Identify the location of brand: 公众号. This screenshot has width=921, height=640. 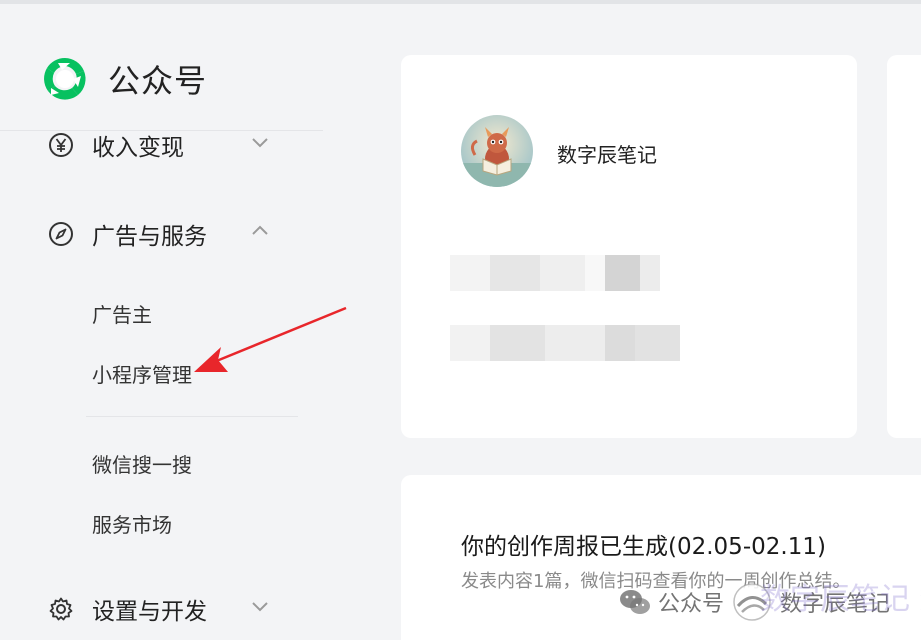
(123, 79).